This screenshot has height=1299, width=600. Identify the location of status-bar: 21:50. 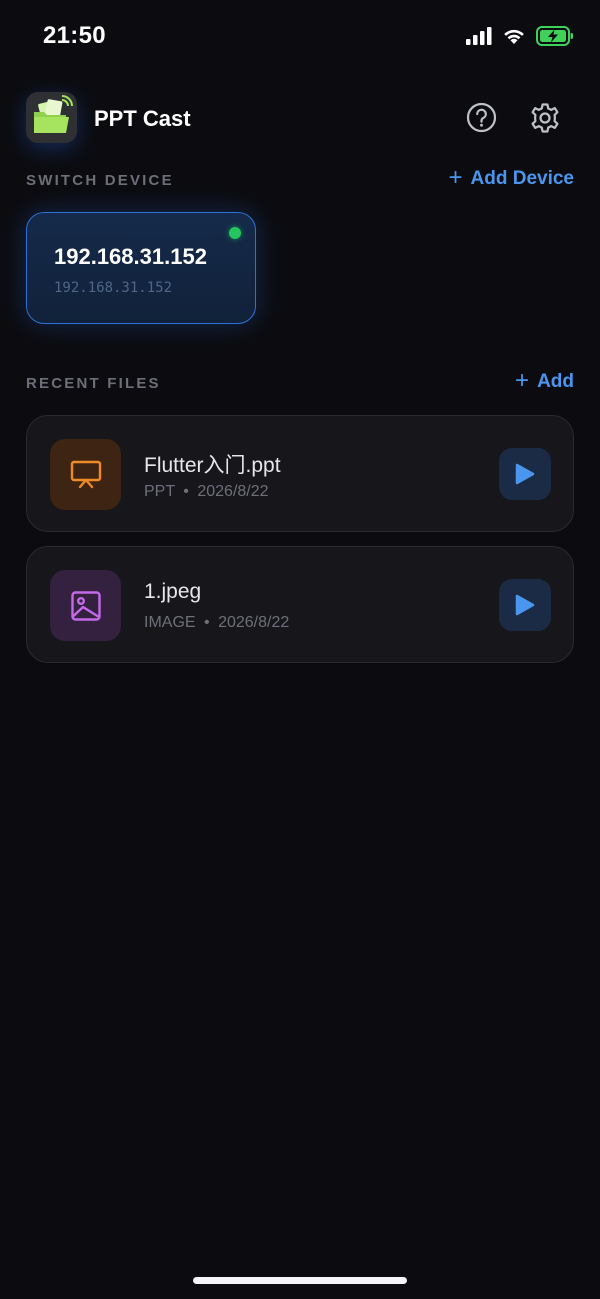
(300, 37).